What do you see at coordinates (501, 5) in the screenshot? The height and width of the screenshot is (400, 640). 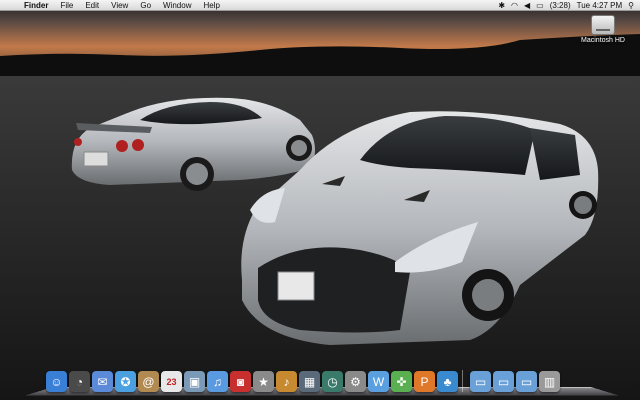 I see `bluetooth-icon: ✱` at bounding box center [501, 5].